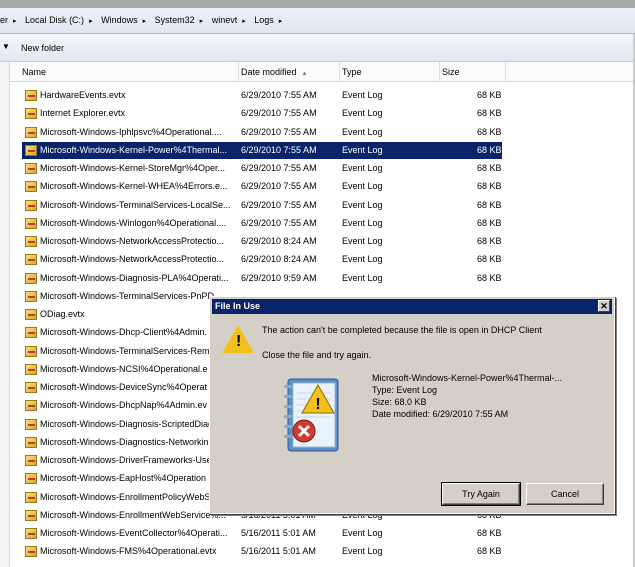  What do you see at coordinates (304, 74) in the screenshot?
I see `sort-ascending-icon: ▲` at bounding box center [304, 74].